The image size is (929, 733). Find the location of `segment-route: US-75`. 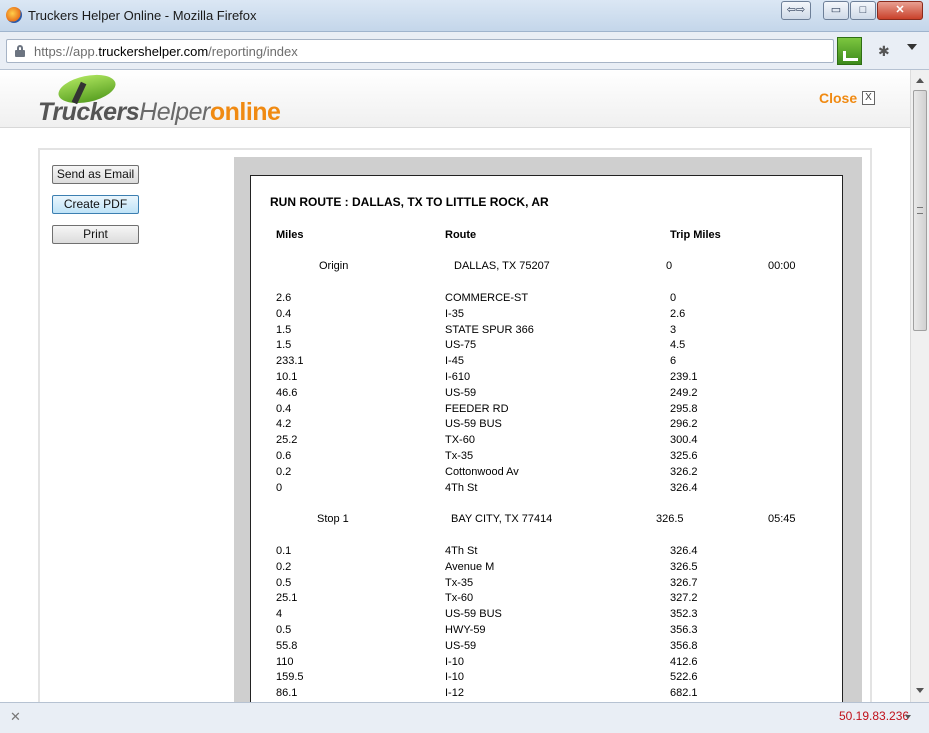

segment-route: US-75 is located at coordinates (461, 345).